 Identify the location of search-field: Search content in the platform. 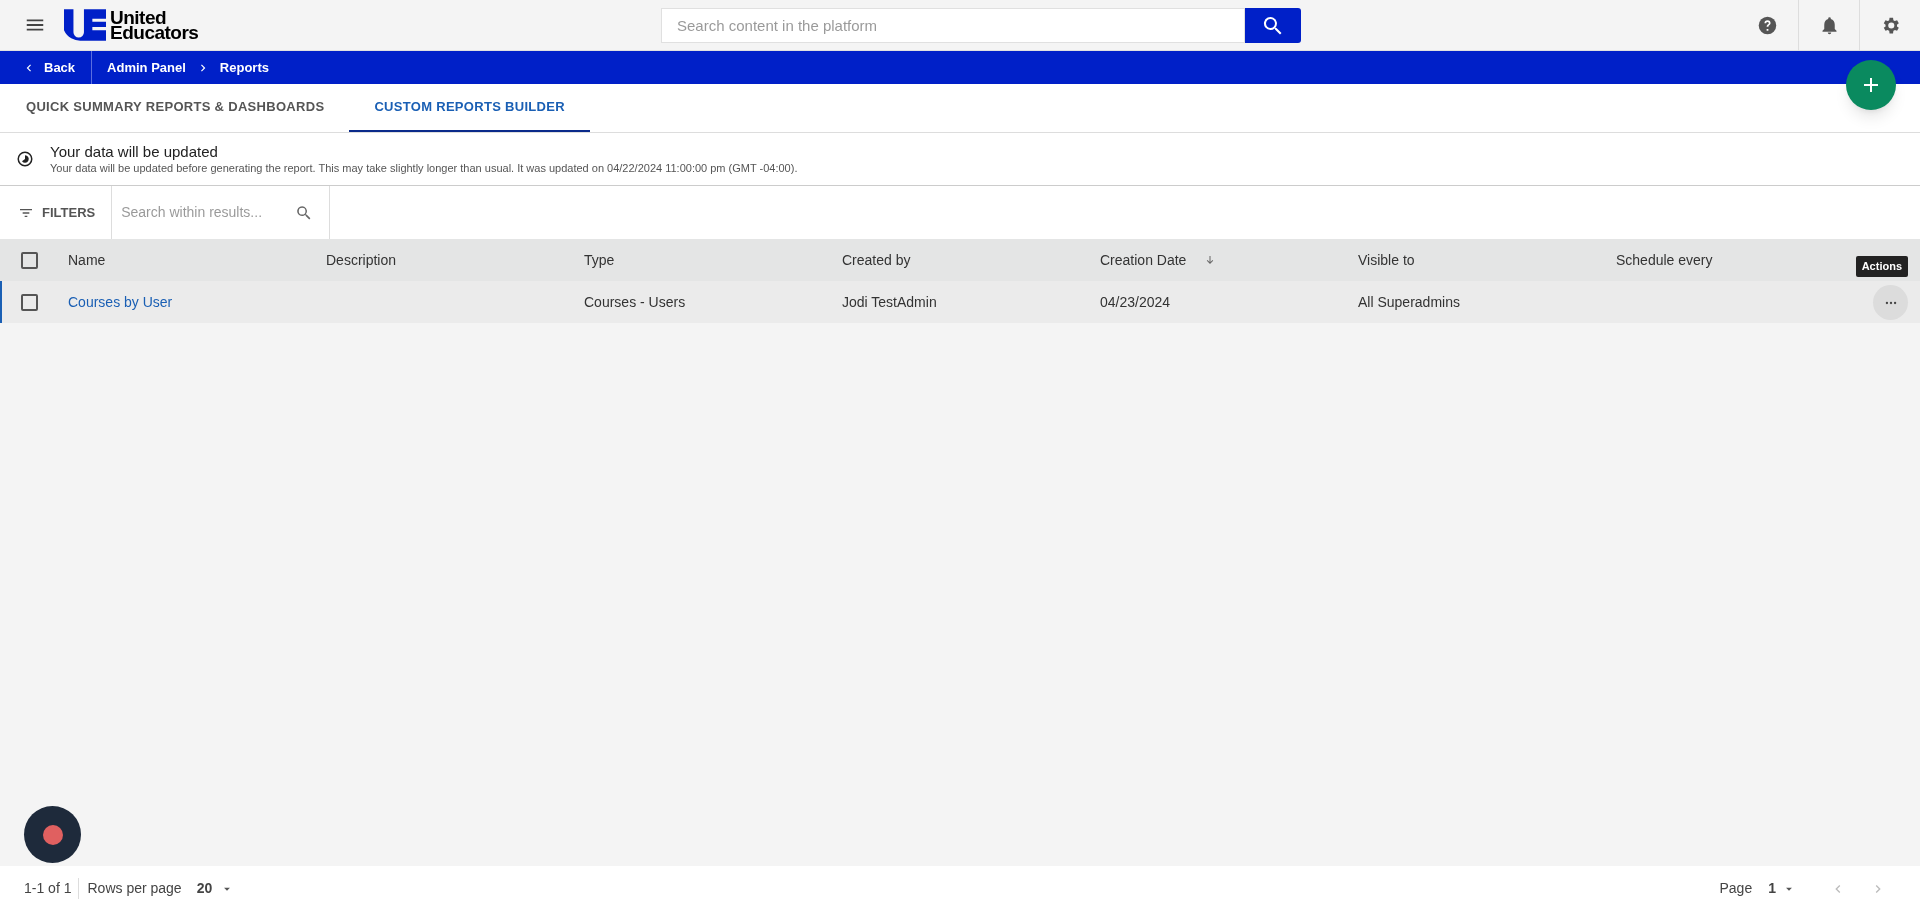
(953, 25).